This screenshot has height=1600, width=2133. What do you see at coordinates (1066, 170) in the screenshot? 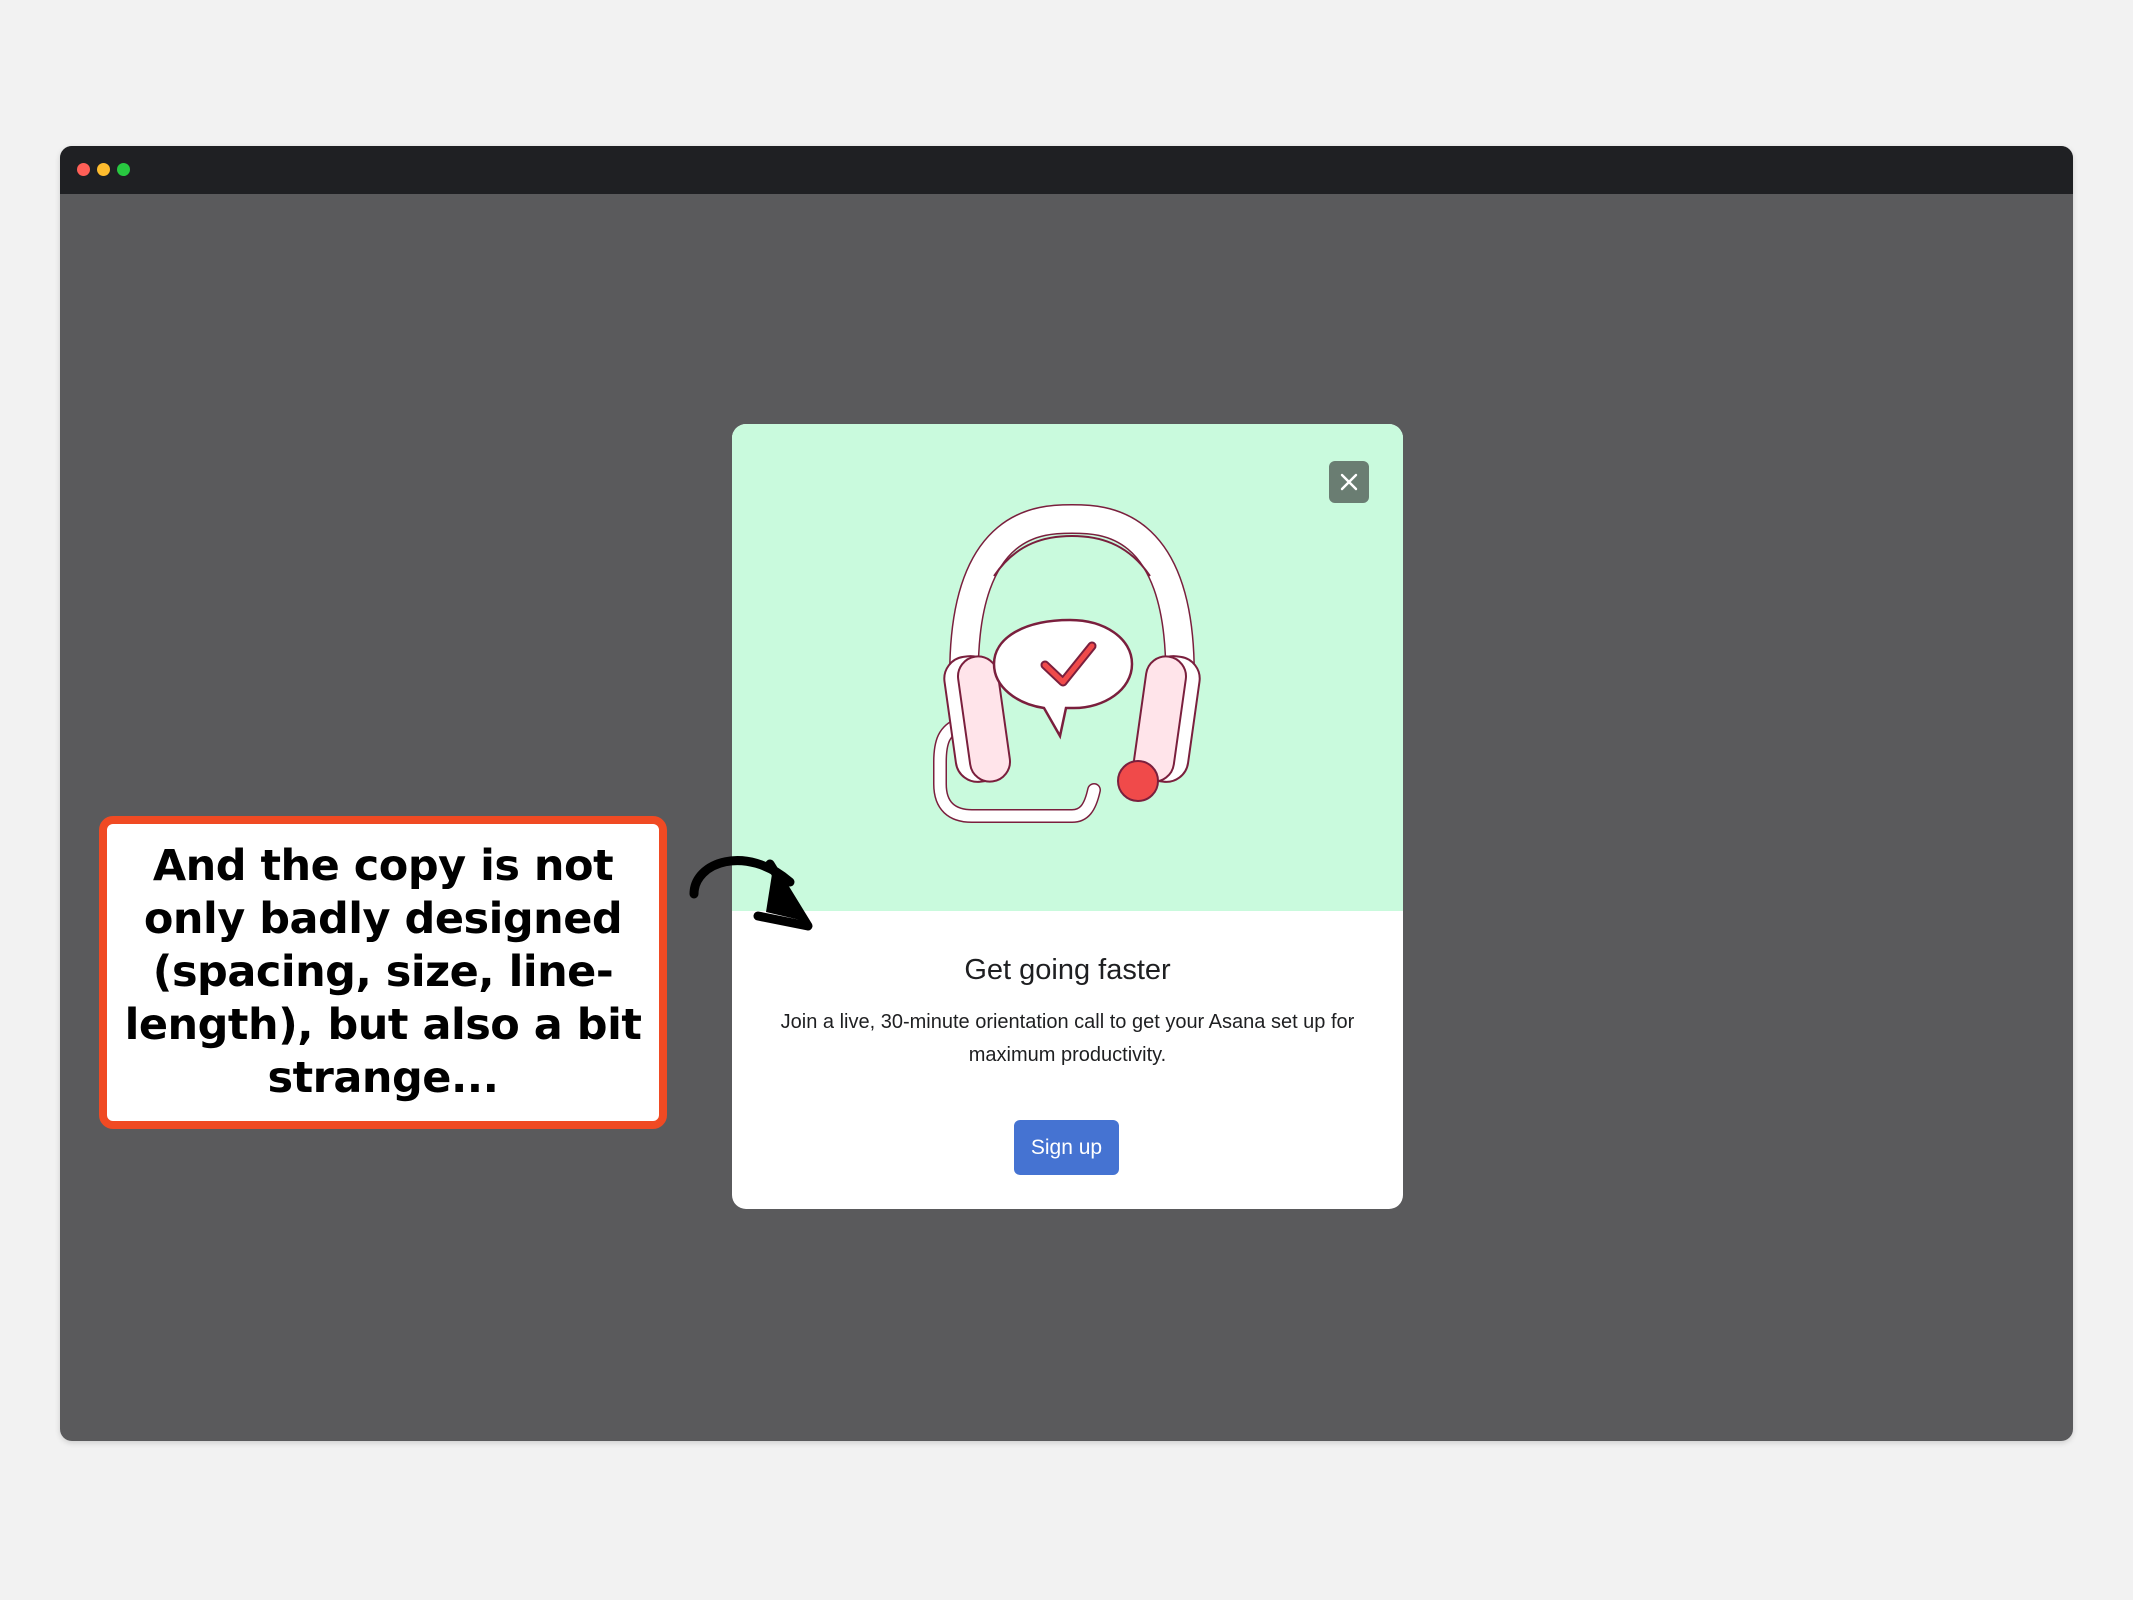
I see `title-bar` at bounding box center [1066, 170].